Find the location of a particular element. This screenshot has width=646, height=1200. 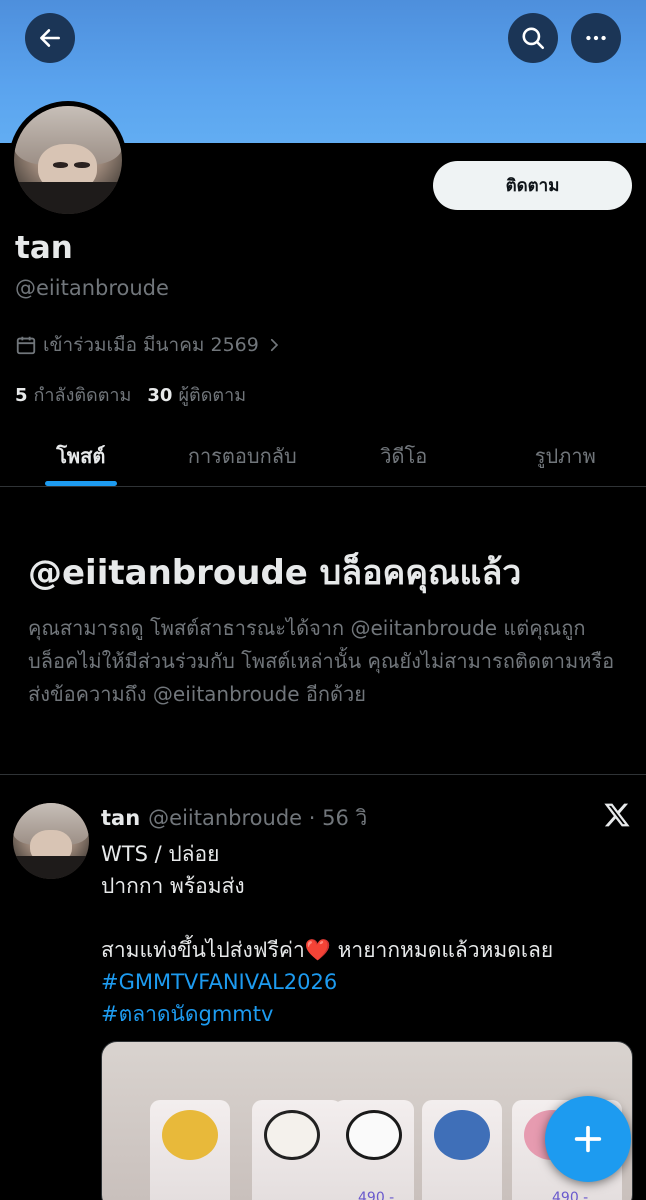

display-name: tan is located at coordinates (44, 248).